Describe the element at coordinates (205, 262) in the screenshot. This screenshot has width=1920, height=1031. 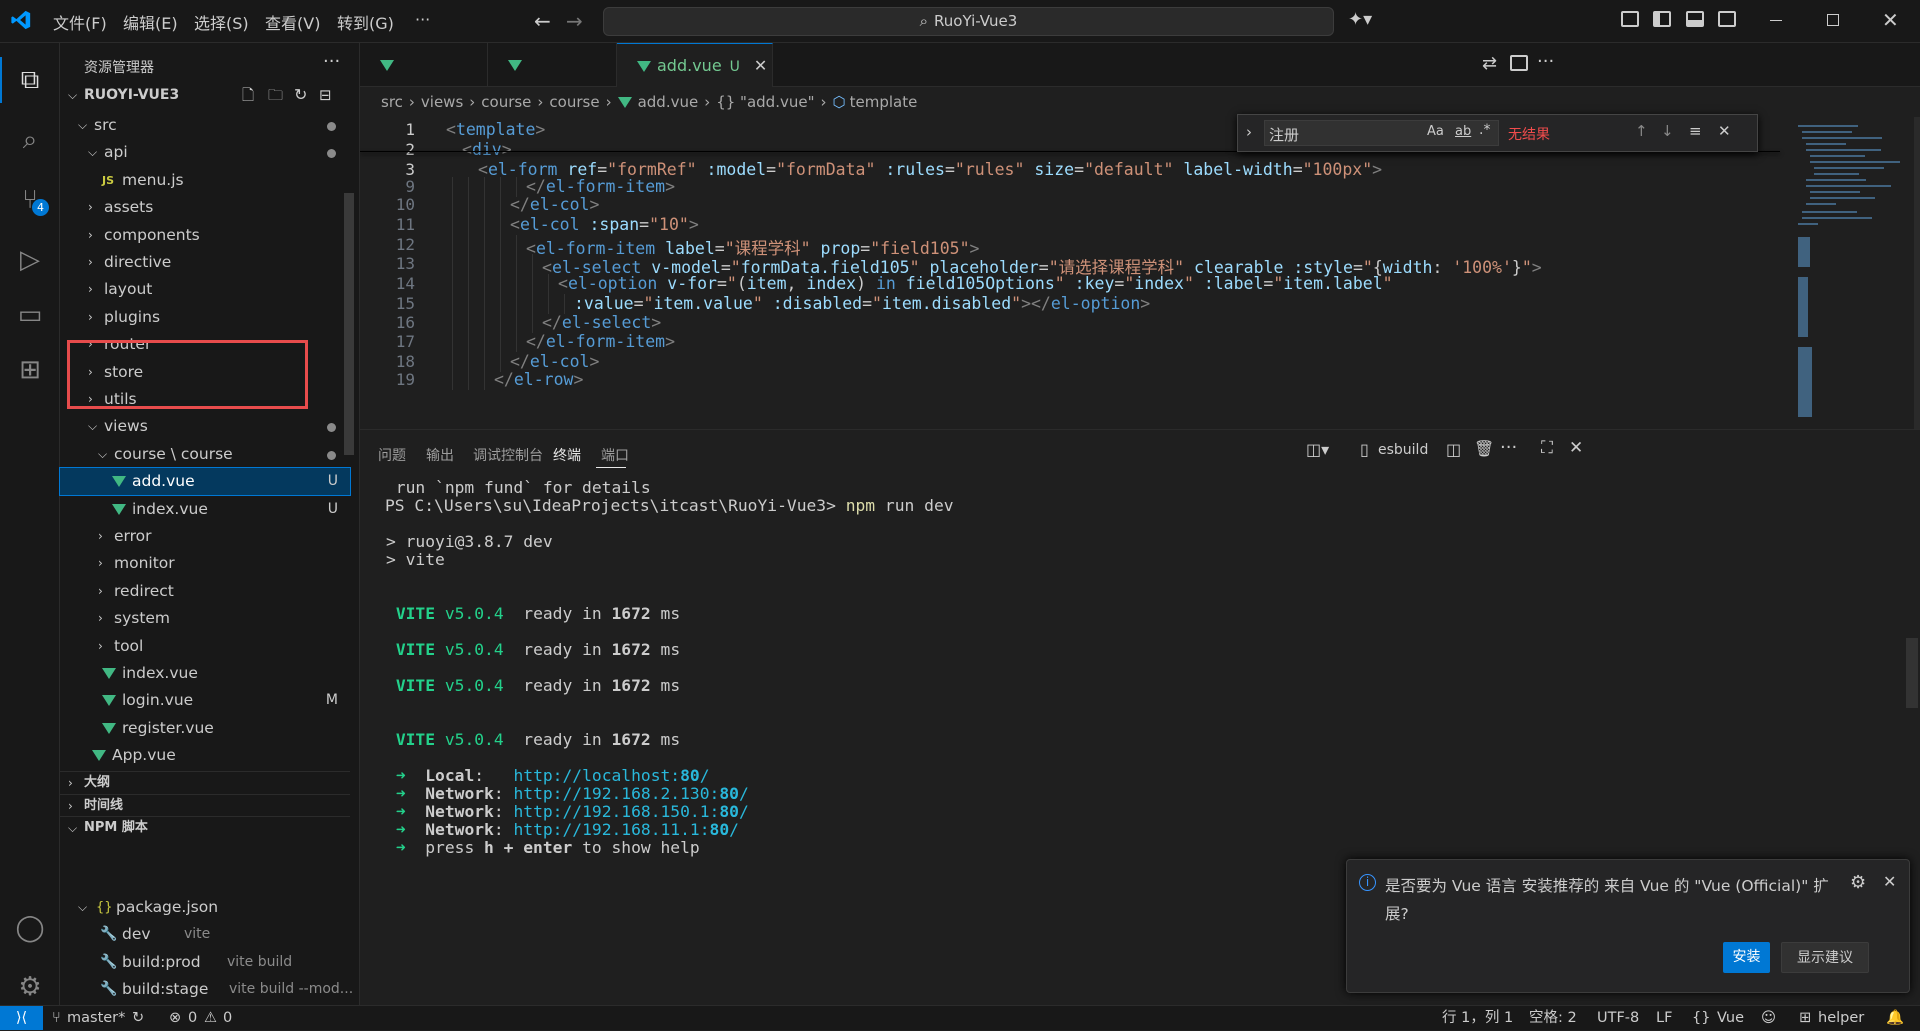
I see `folder-item: › directive` at that location.